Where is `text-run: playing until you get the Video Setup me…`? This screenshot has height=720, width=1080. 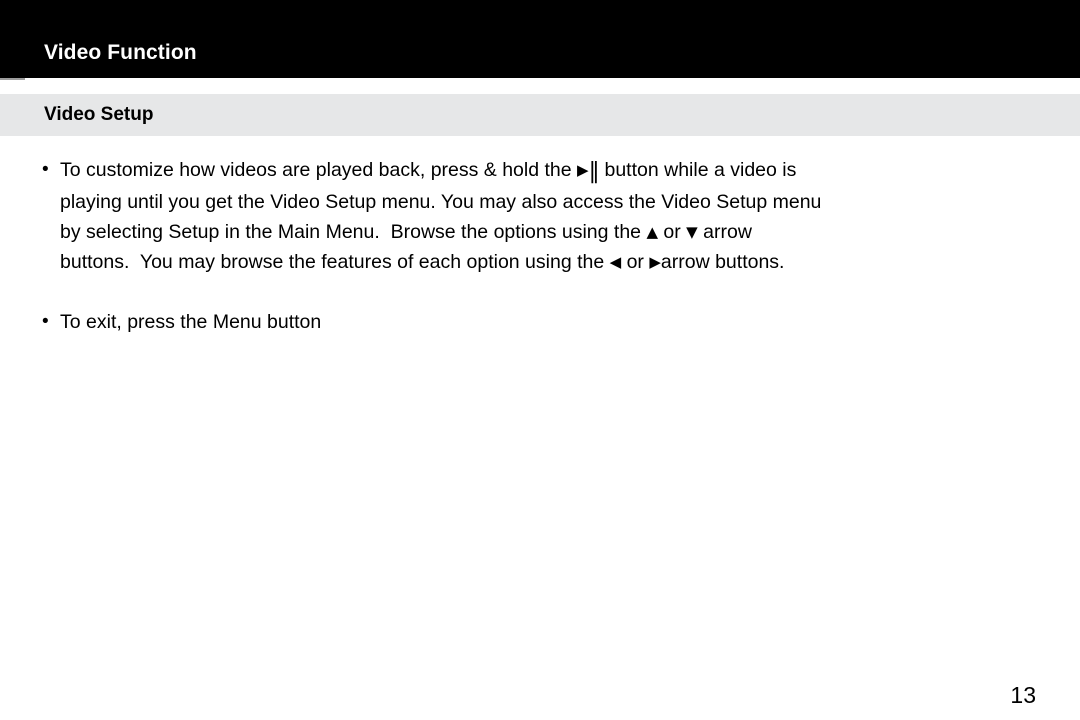 text-run: playing until you get the Video Setup me… is located at coordinates (441, 202).